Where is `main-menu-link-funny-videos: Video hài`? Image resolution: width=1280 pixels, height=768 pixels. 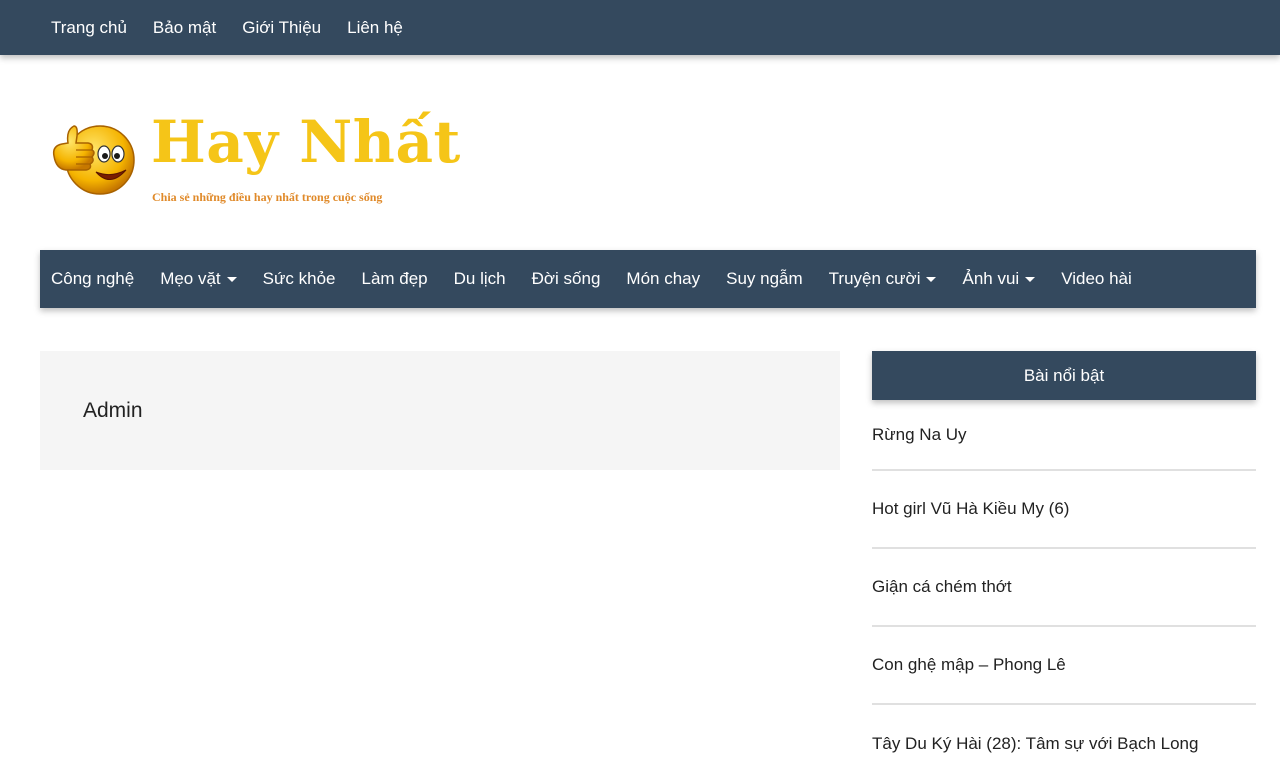
main-menu-link-funny-videos: Video hài is located at coordinates (1096, 279).